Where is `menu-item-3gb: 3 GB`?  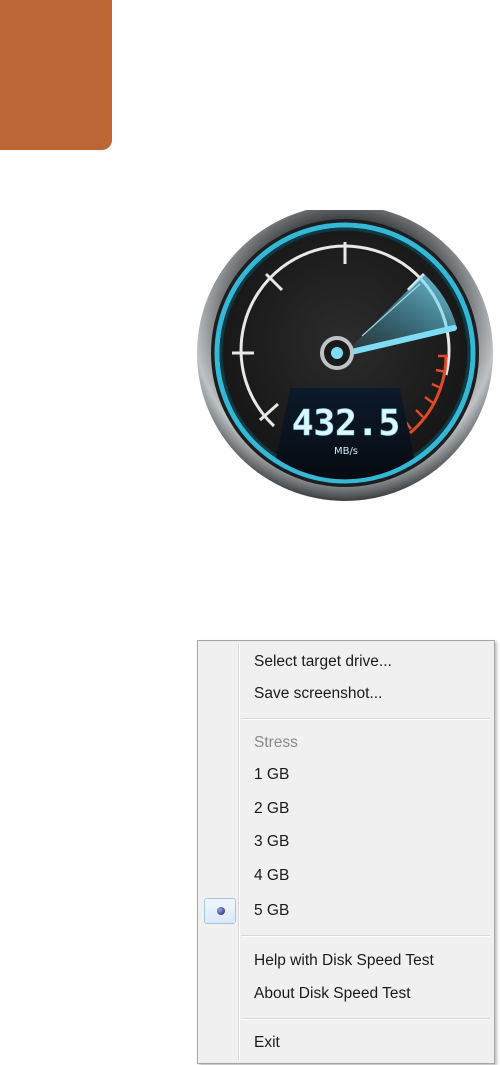
menu-item-3gb: 3 GB is located at coordinates (346, 842).